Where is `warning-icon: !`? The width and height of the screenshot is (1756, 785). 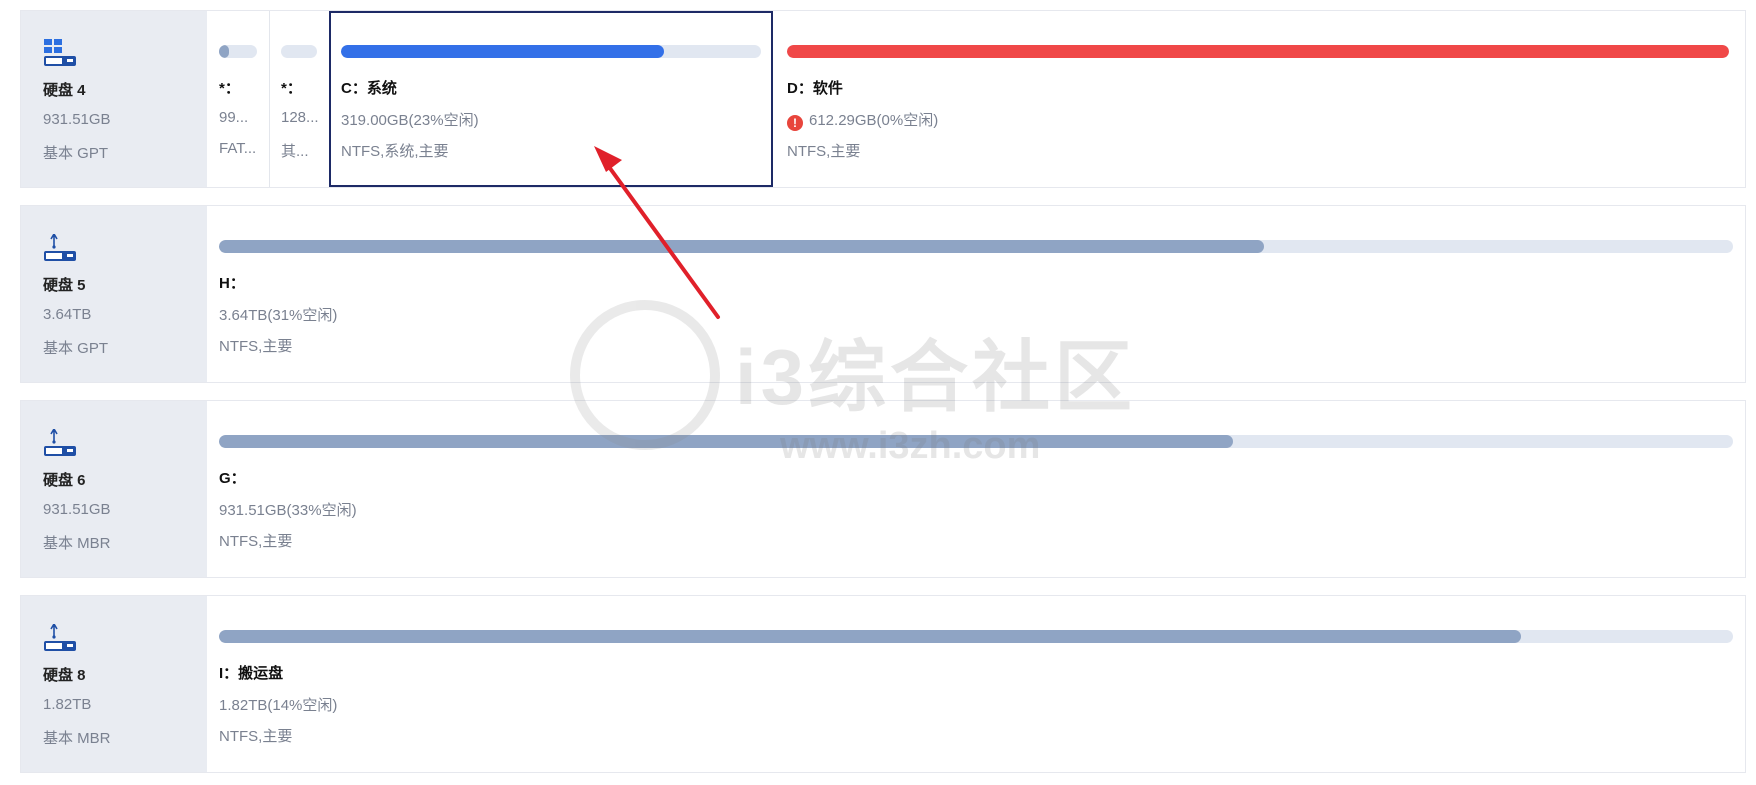 warning-icon: ! is located at coordinates (795, 123).